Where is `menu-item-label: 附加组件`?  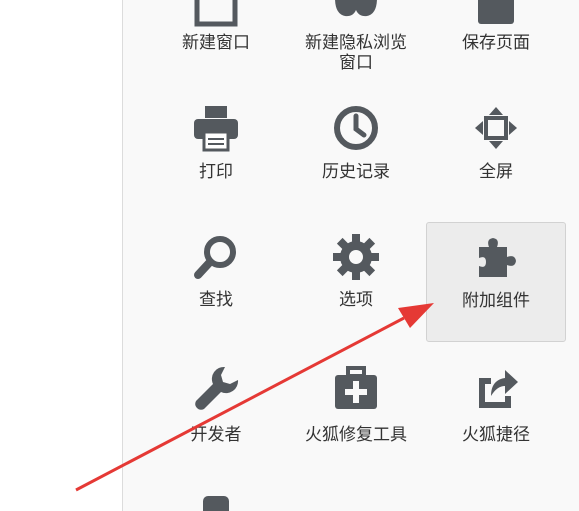 menu-item-label: 附加组件 is located at coordinates (496, 301).